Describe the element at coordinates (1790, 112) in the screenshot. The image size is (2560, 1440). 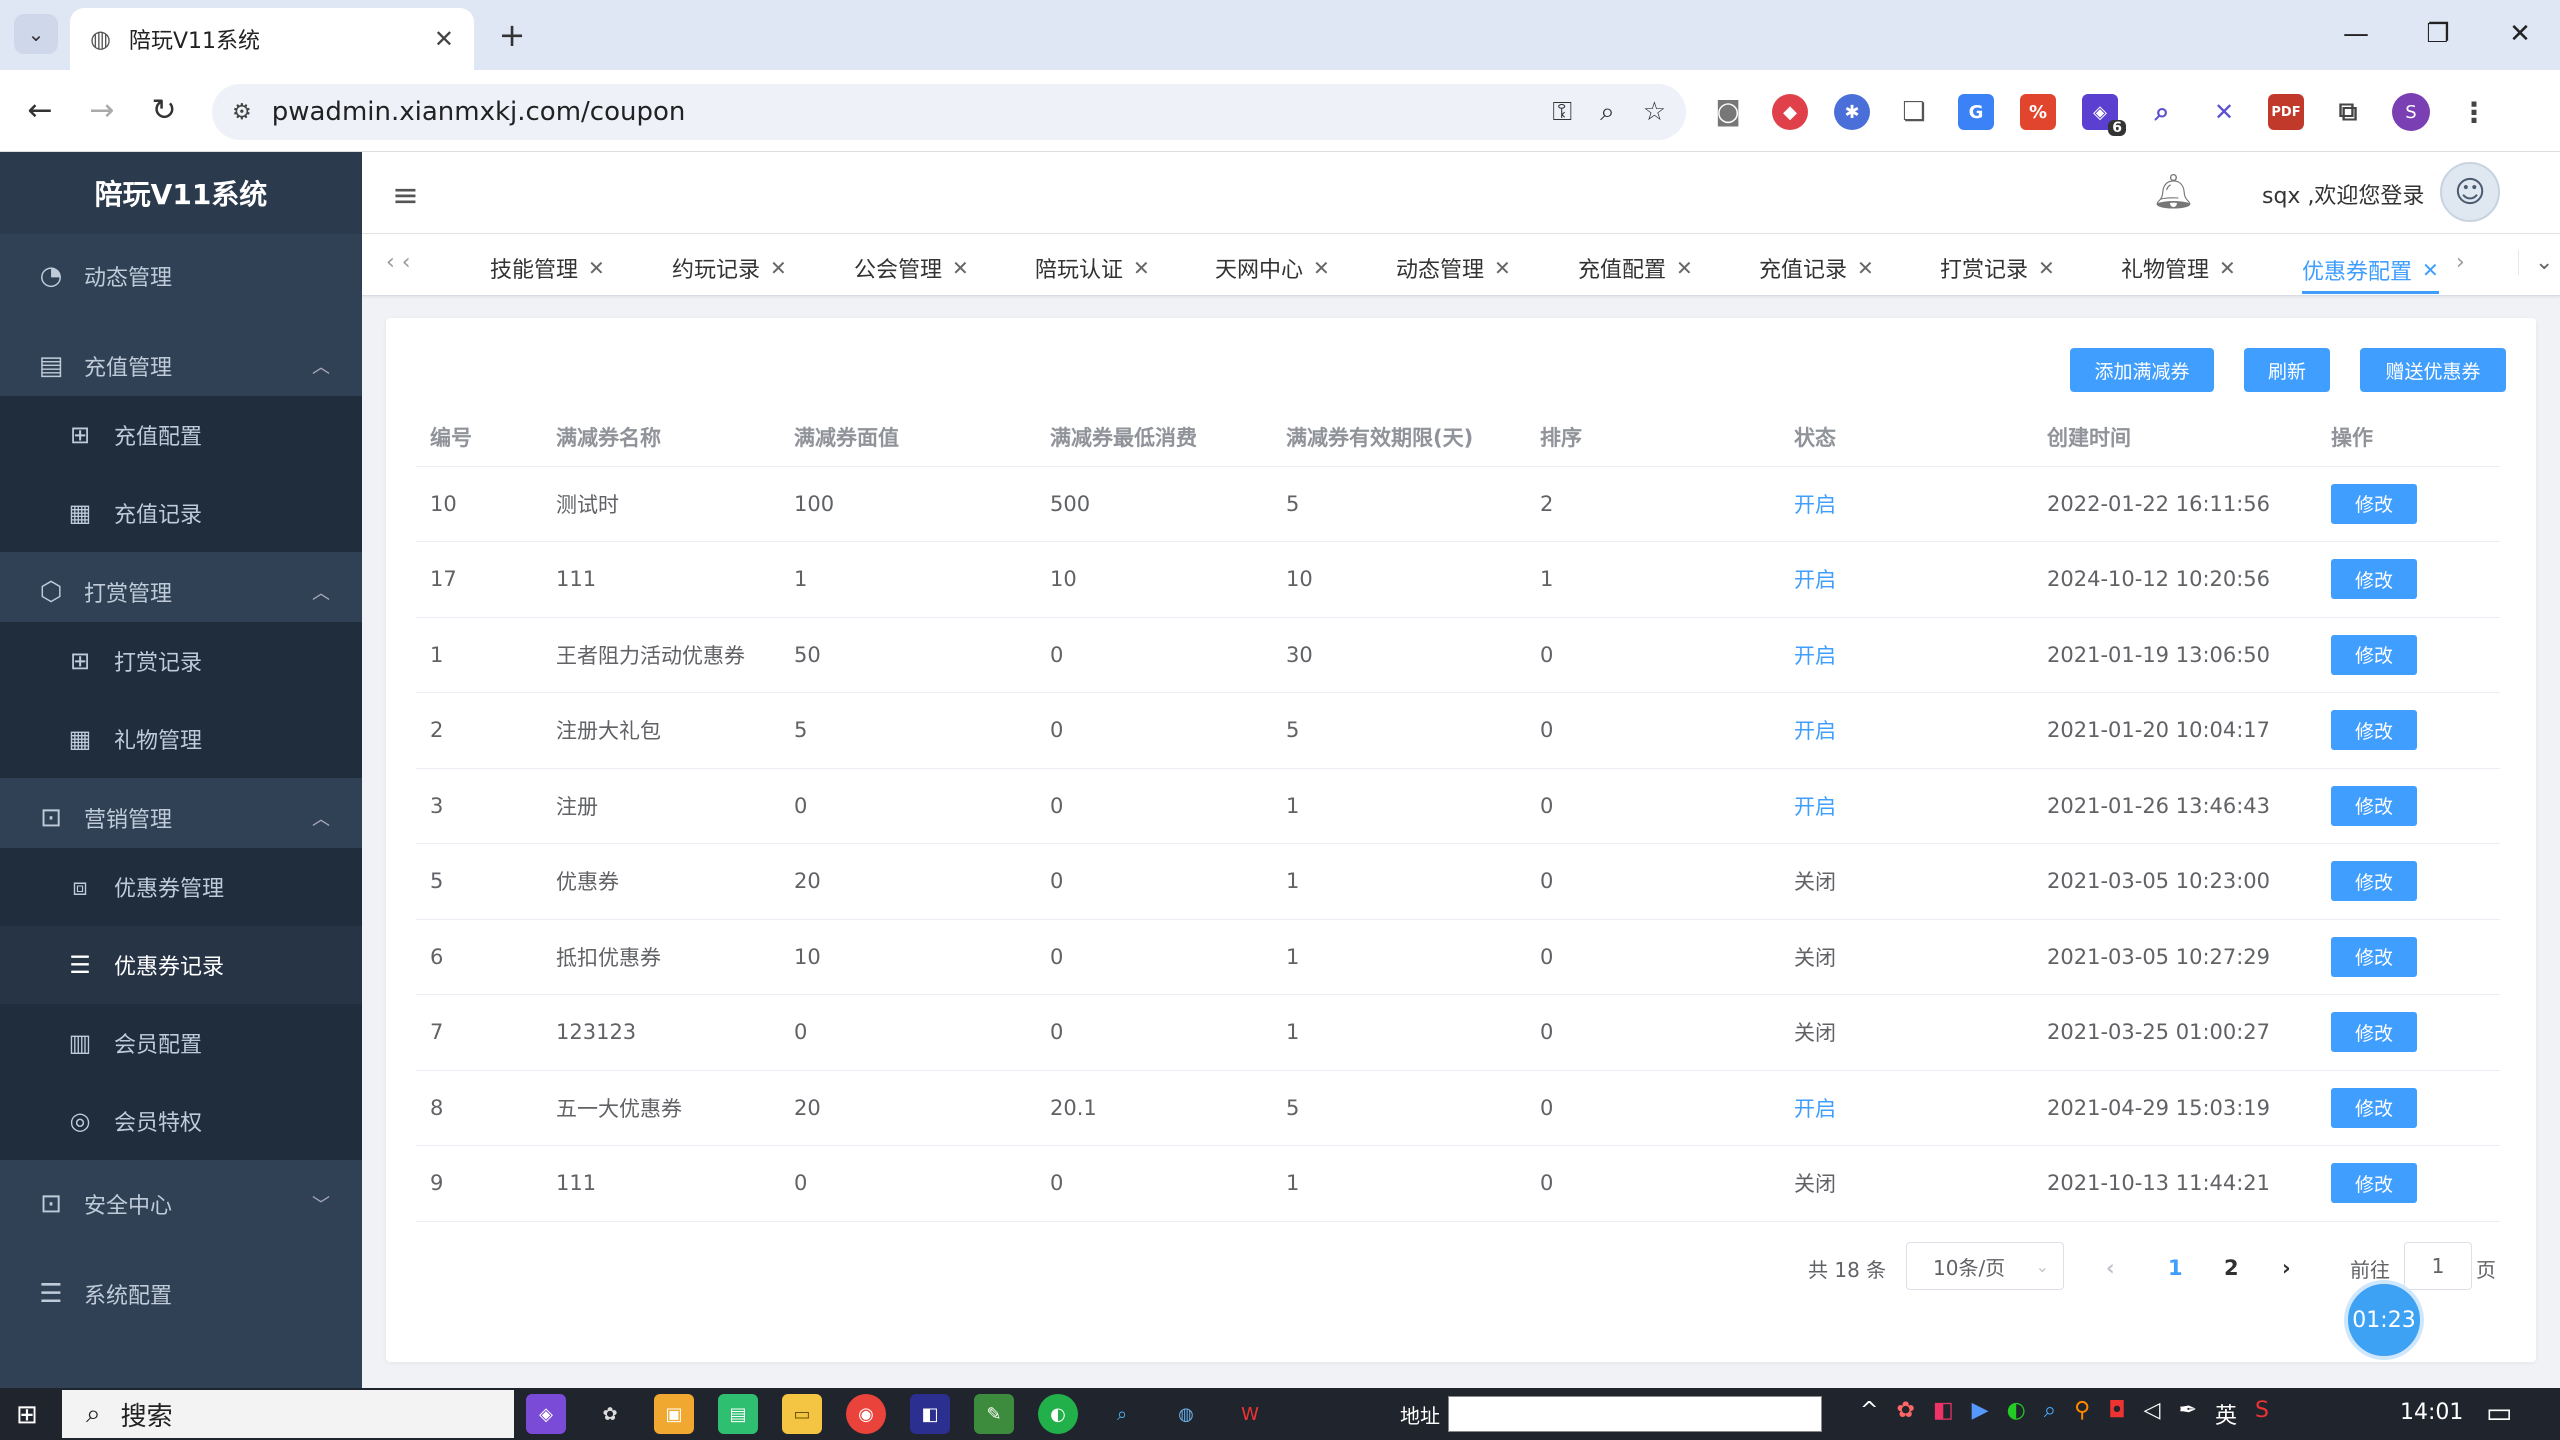
I see `shield-extension-icon: ◆` at that location.